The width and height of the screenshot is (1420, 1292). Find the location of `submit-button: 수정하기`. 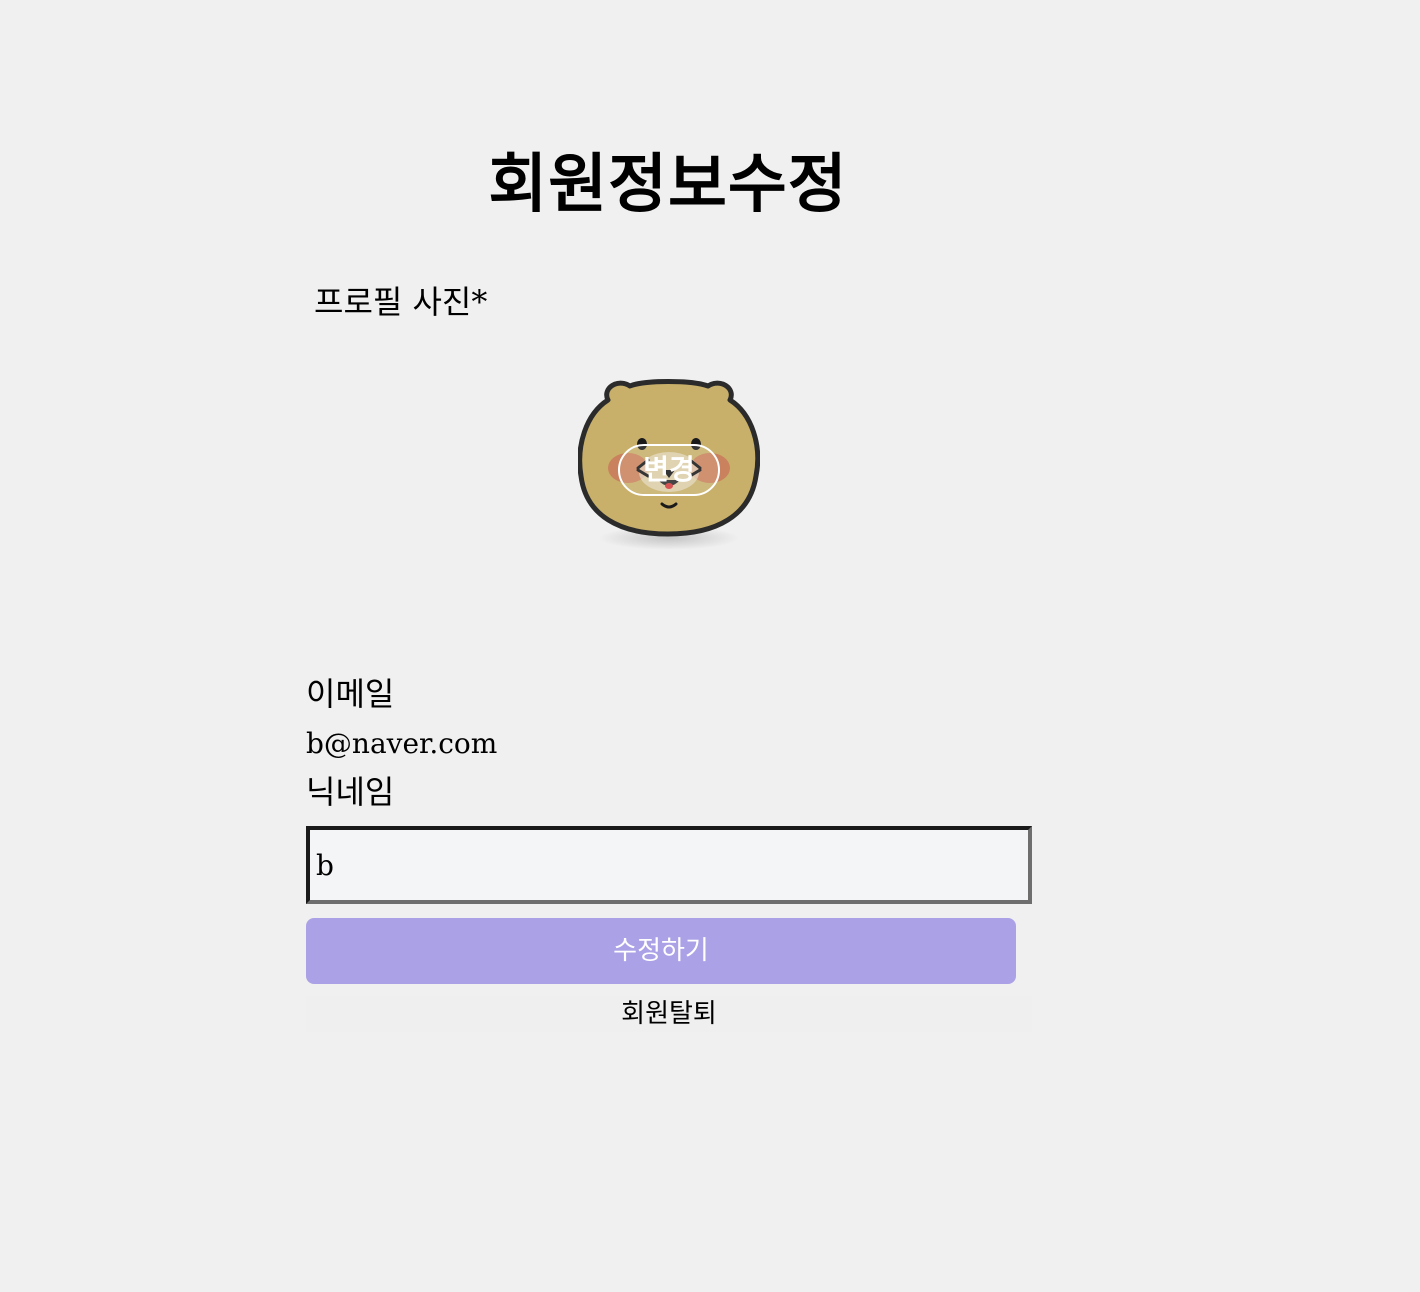

submit-button: 수정하기 is located at coordinates (661, 951).